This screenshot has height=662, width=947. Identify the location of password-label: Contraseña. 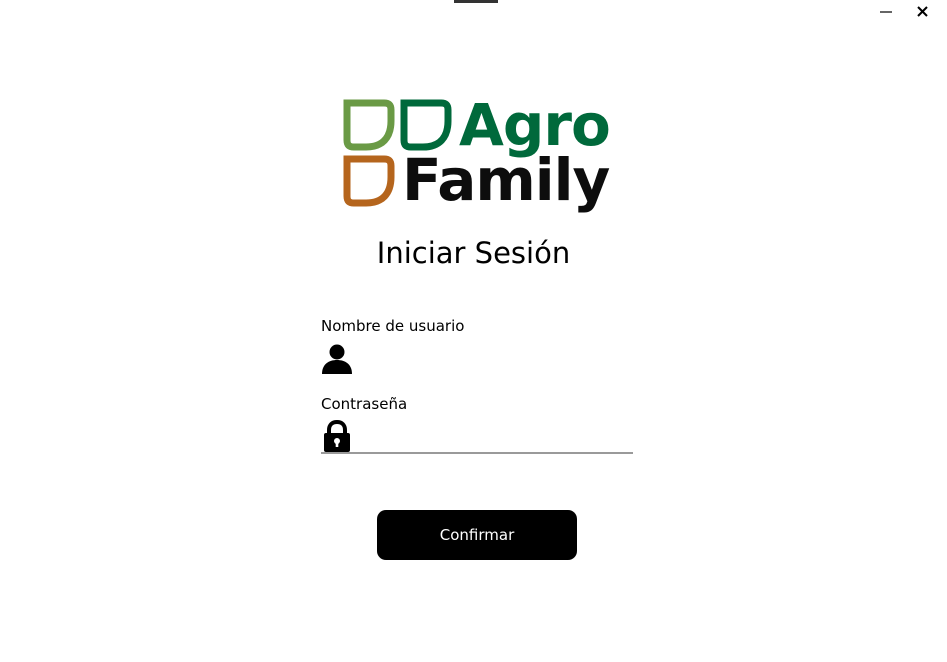
(364, 404).